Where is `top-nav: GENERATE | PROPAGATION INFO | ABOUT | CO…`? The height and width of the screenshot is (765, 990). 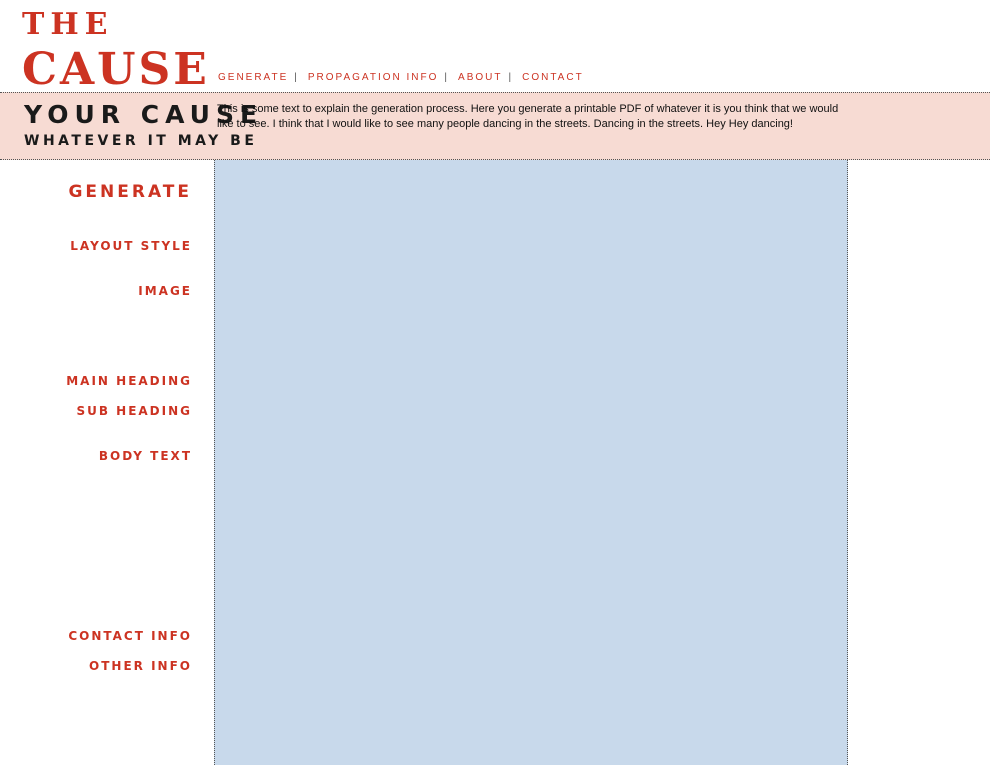
top-nav: GENERATE | PROPAGATION INFO | ABOUT | CO… is located at coordinates (401, 77).